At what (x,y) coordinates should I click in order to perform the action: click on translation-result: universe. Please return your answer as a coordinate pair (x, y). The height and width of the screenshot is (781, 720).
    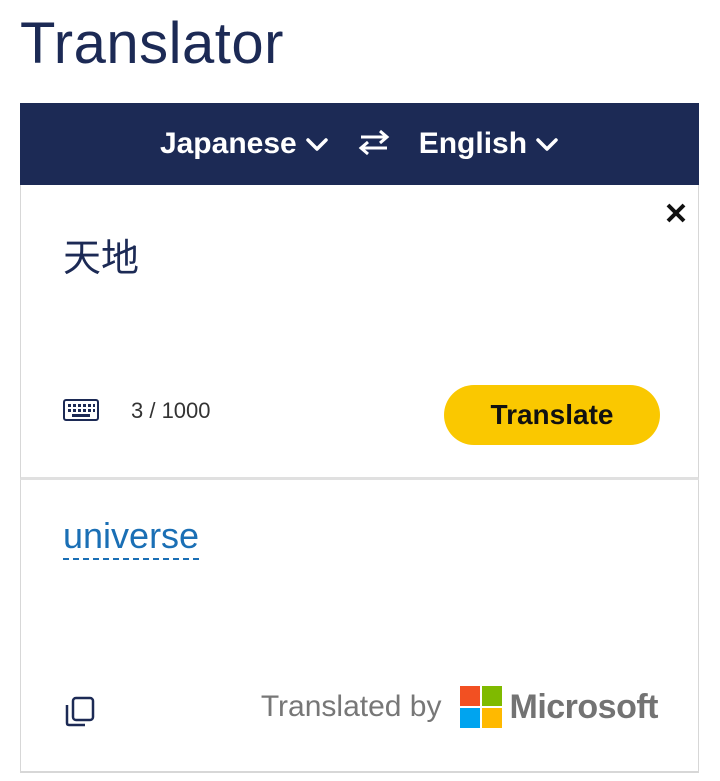
    Looking at the image, I should click on (131, 538).